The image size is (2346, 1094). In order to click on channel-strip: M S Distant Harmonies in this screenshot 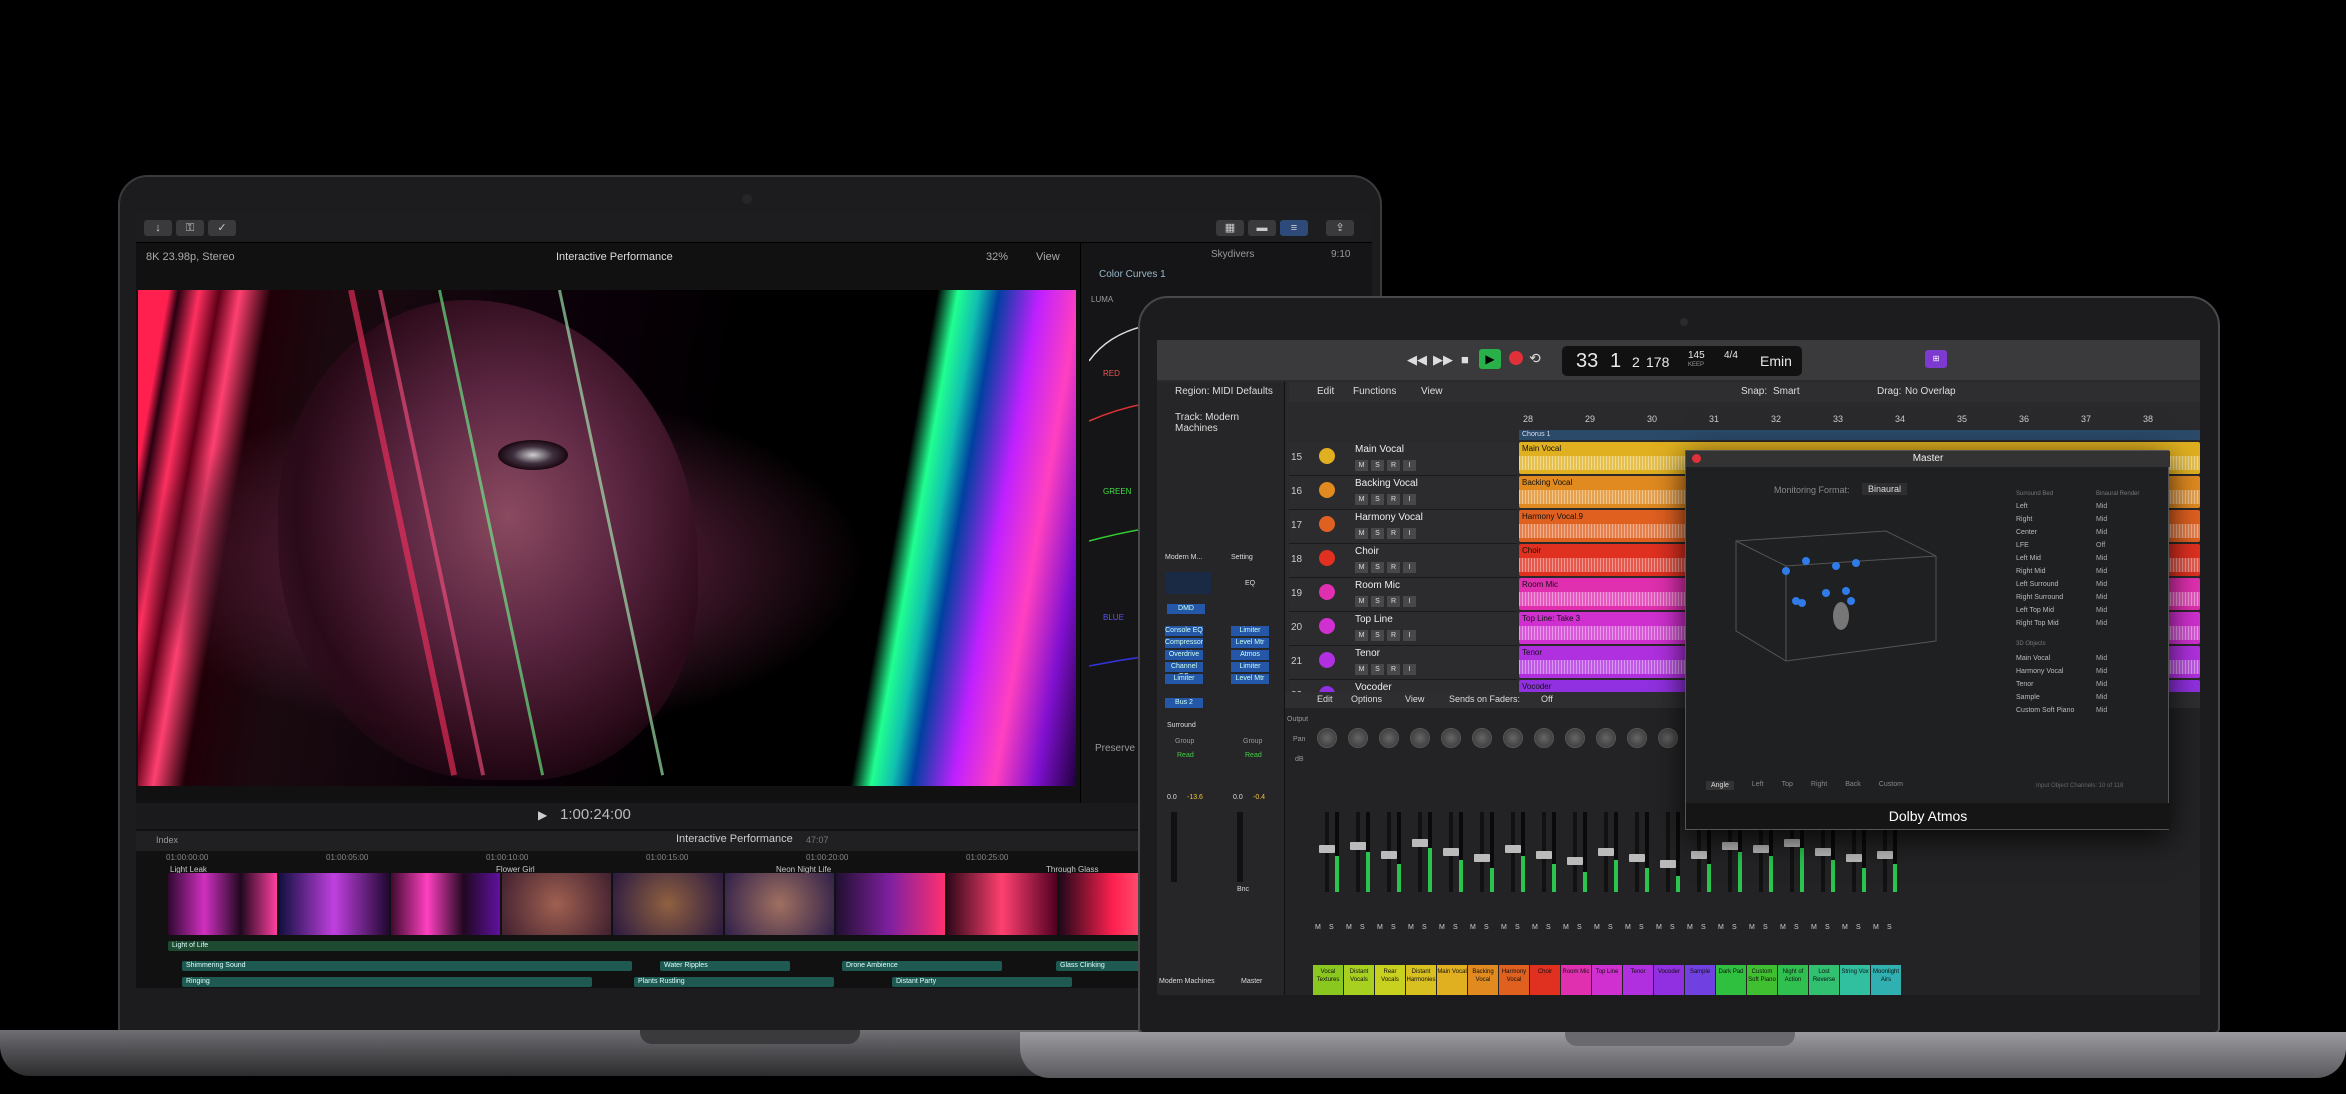, I will do `click(1421, 843)`.